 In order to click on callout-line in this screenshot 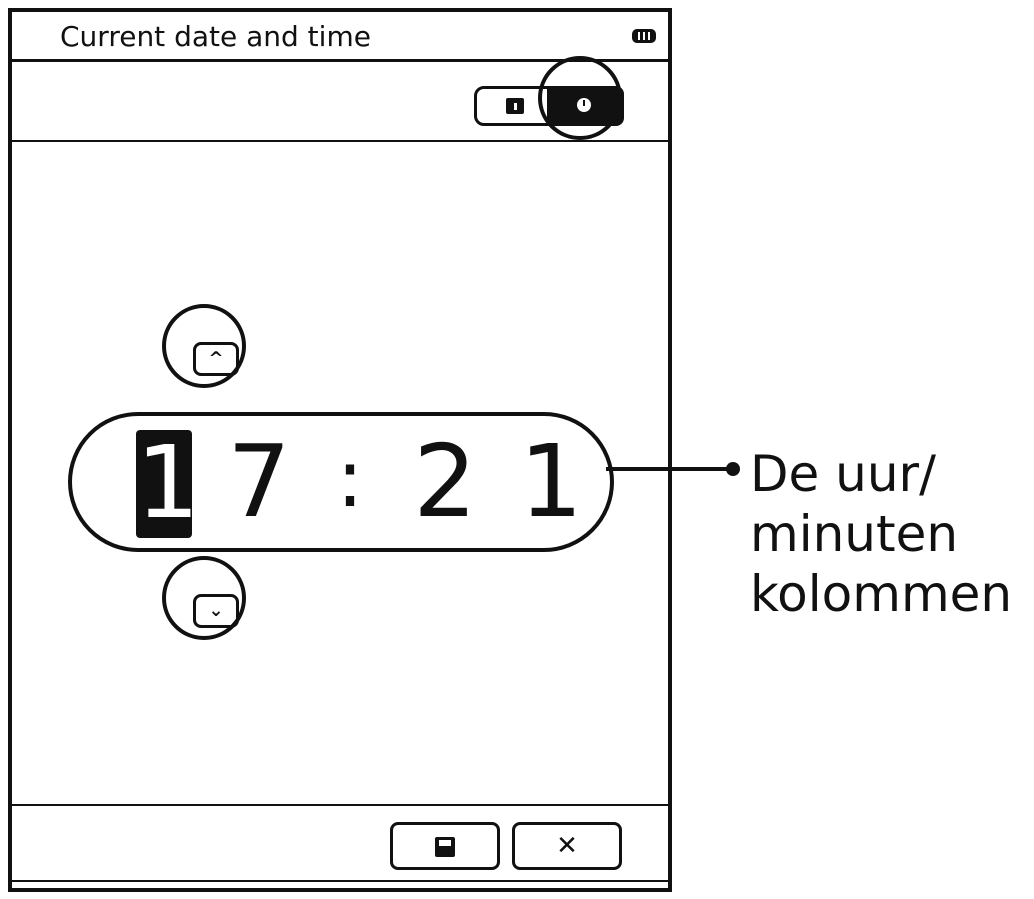, I will do `click(669, 469)`.